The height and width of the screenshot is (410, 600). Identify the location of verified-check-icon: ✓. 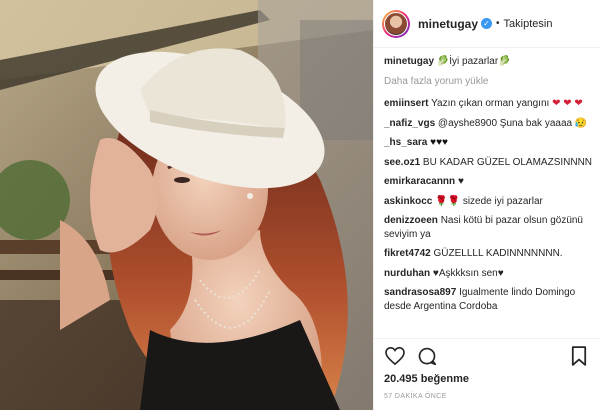
(487, 23).